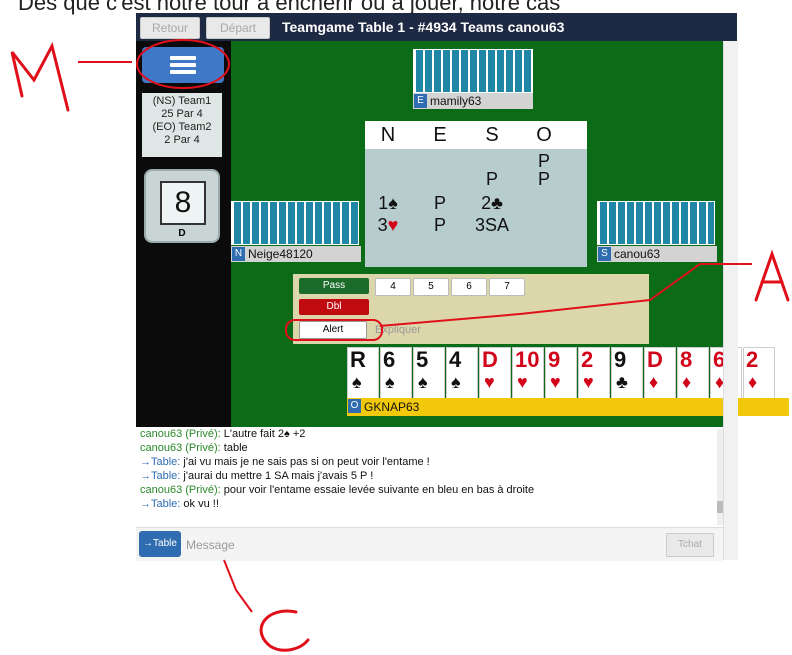  I want to click on north-player-name: Neige48120, so click(280, 254).